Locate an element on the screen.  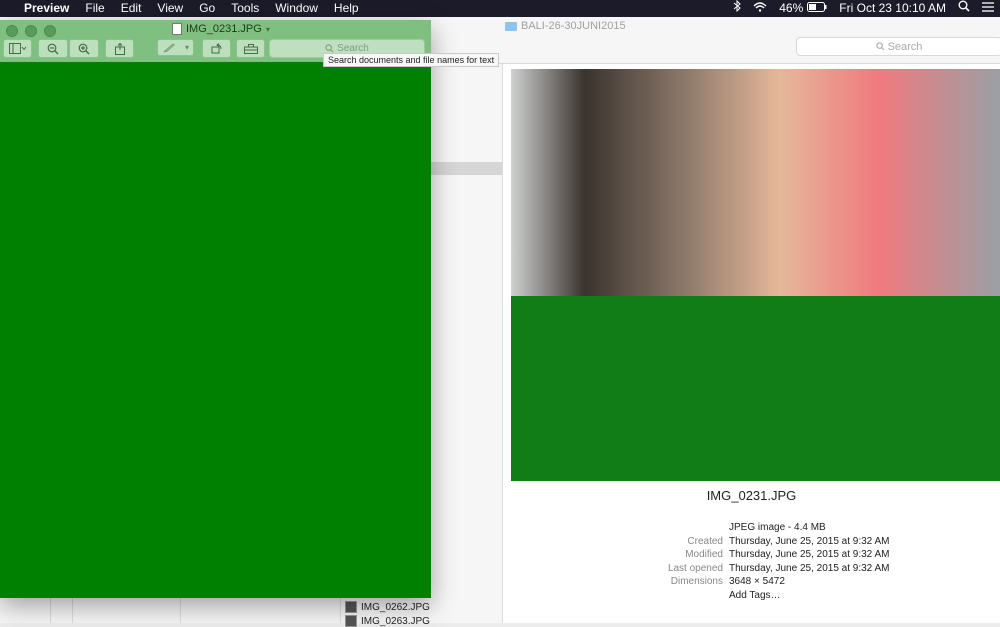
toolbox-button is located at coordinates (250, 48).